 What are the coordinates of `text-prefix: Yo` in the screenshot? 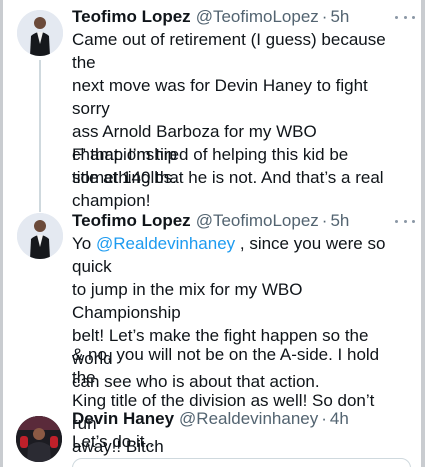 It's located at (84, 243).